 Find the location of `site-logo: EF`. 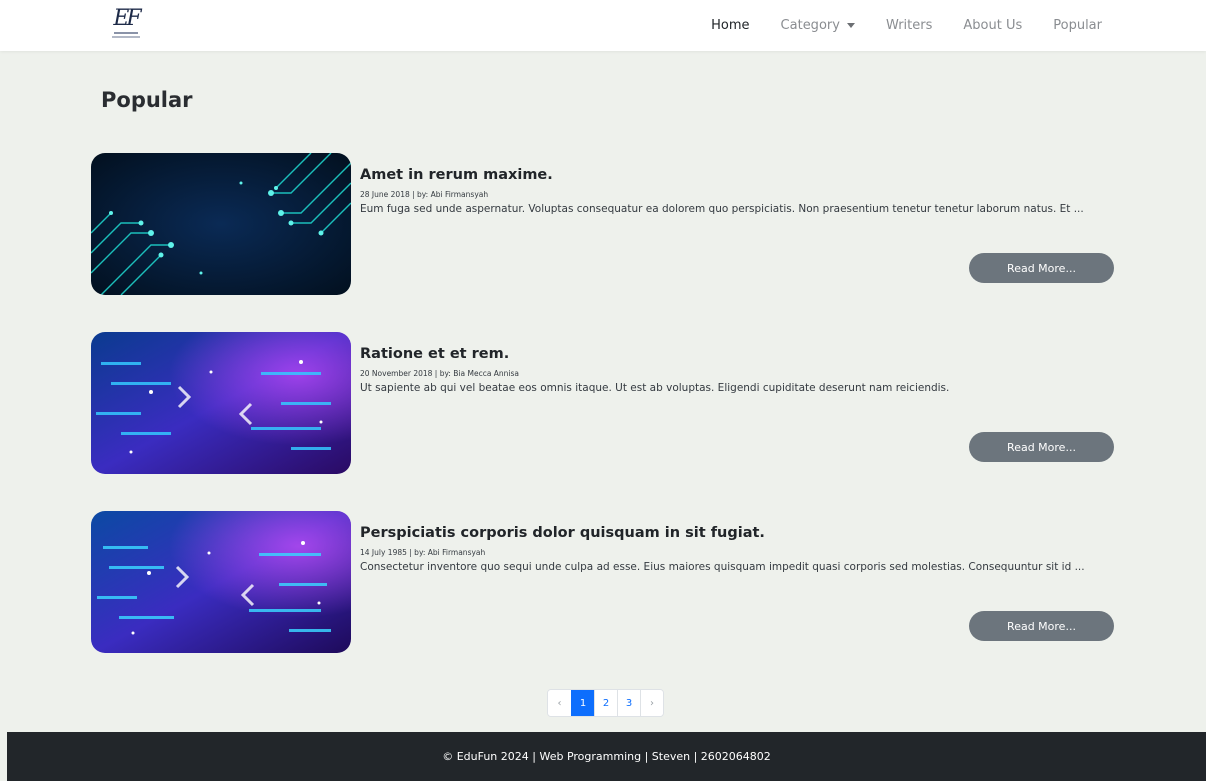

site-logo: EF is located at coordinates (126, 27).